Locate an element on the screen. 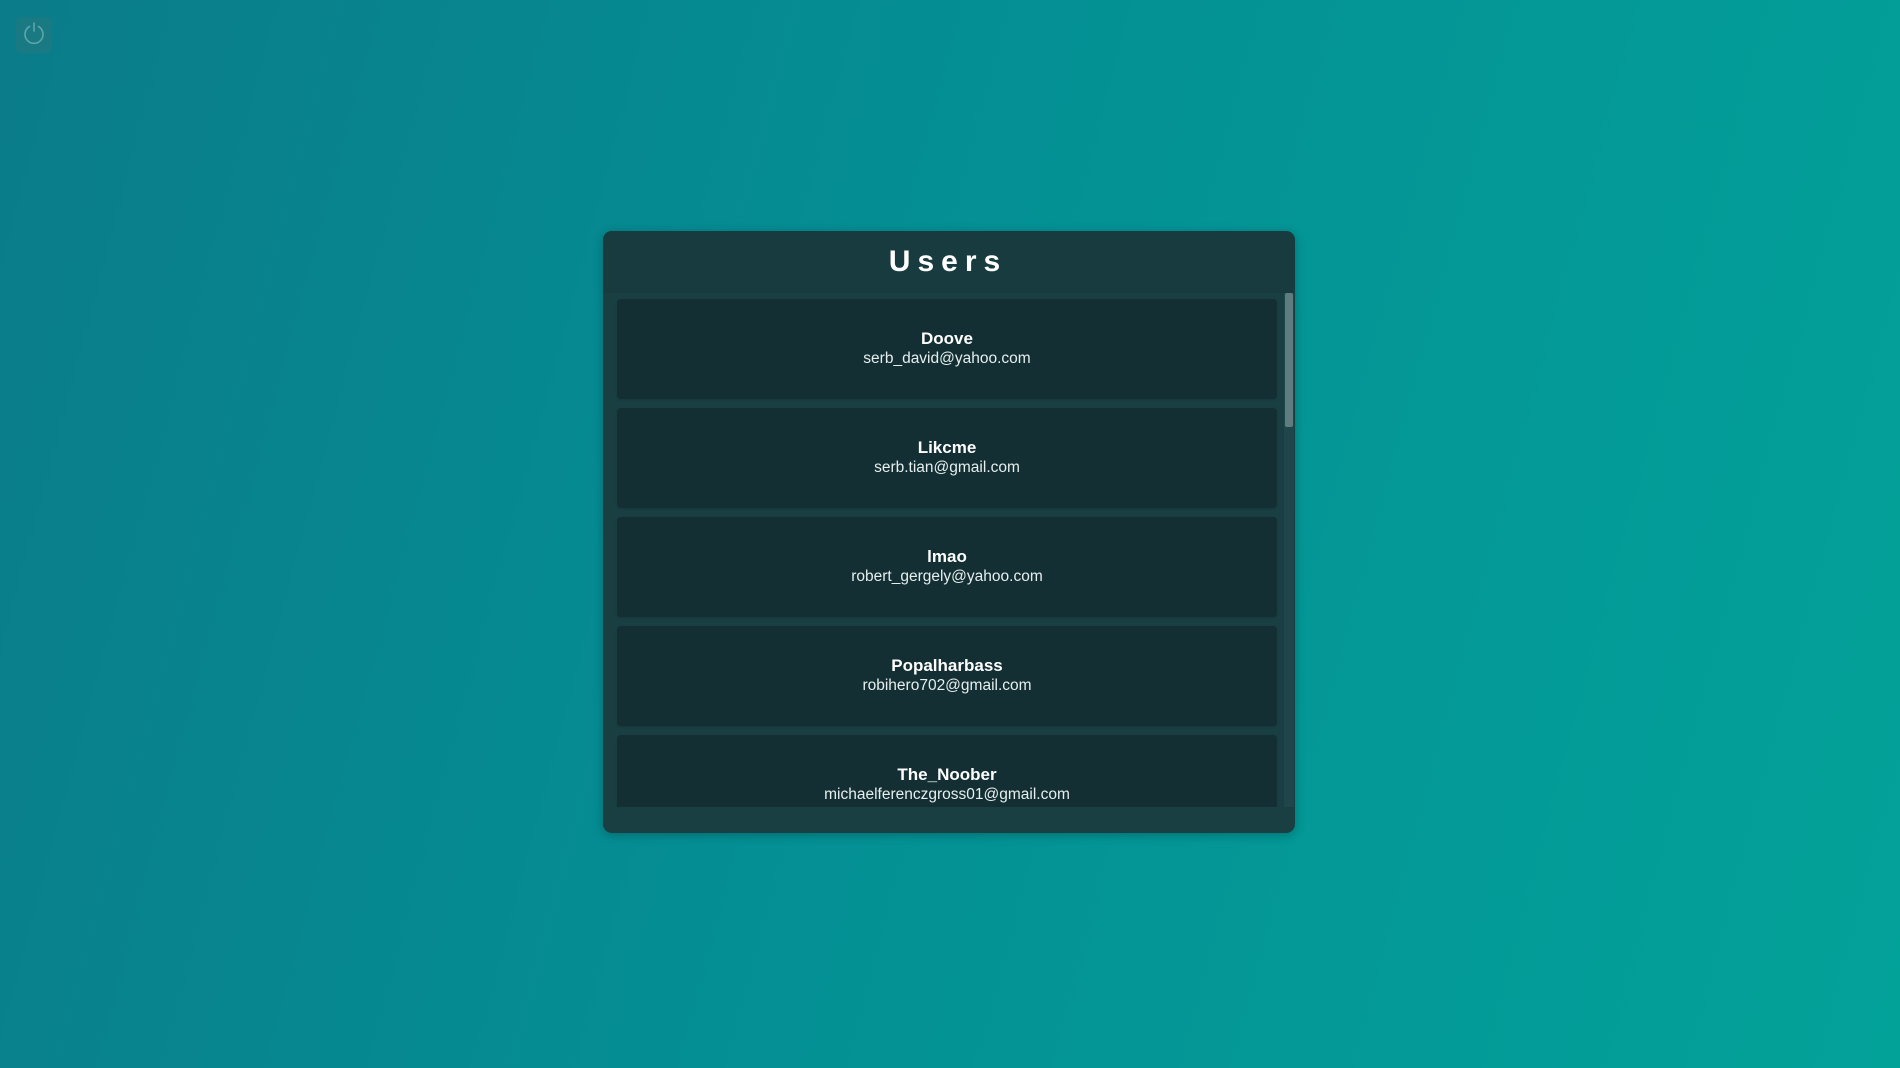 This screenshot has width=1900, height=1068. panel-header: Users is located at coordinates (949, 262).